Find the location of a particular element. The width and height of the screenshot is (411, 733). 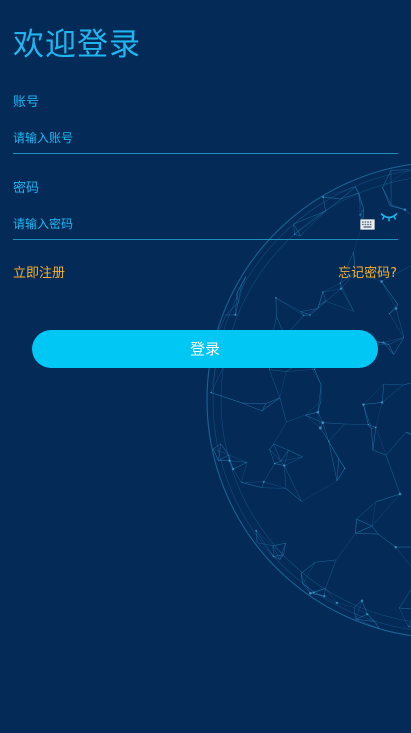

eye-closed-icon is located at coordinates (389, 217).